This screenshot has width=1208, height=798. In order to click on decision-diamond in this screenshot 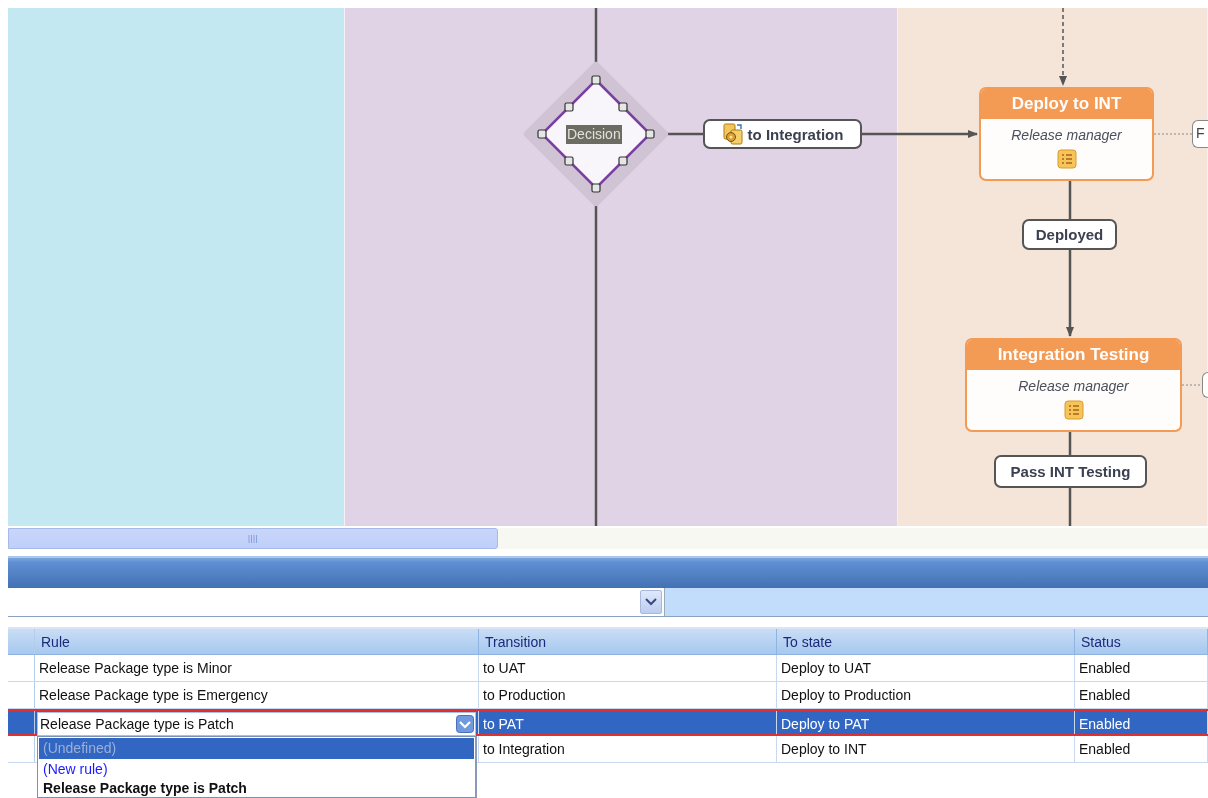, I will do `click(596, 134)`.